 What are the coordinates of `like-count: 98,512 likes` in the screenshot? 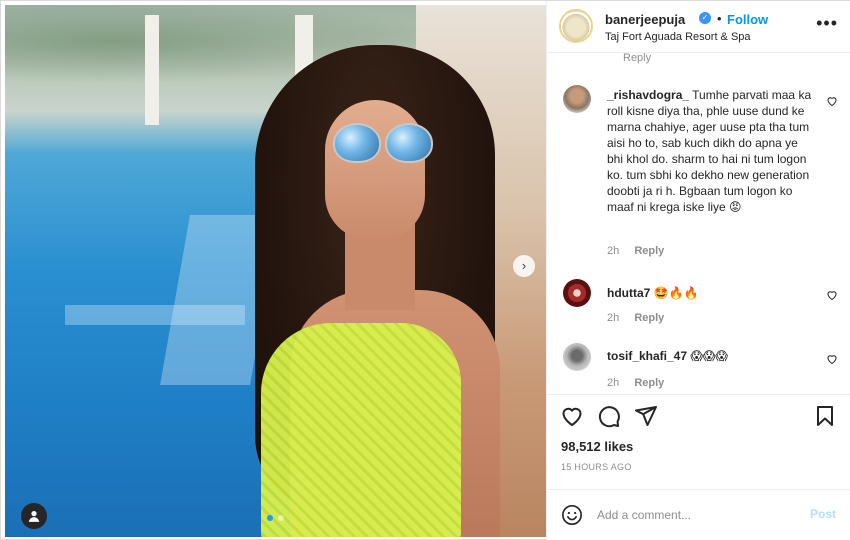 It's located at (597, 446).